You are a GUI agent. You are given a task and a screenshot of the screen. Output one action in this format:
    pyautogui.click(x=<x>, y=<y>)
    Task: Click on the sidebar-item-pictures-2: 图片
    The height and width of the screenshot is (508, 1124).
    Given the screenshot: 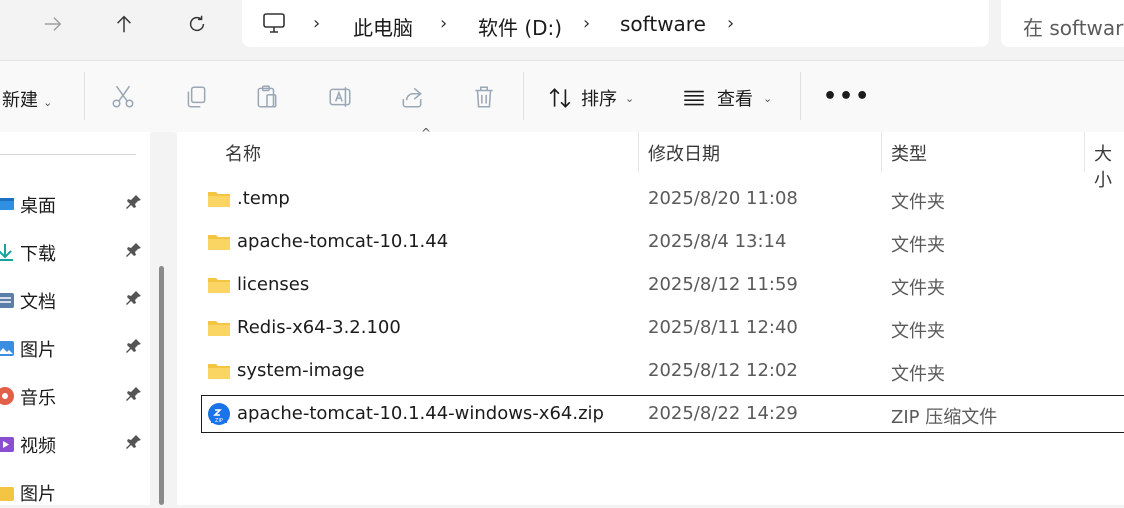 What is the action you would take?
    pyautogui.click(x=75, y=493)
    